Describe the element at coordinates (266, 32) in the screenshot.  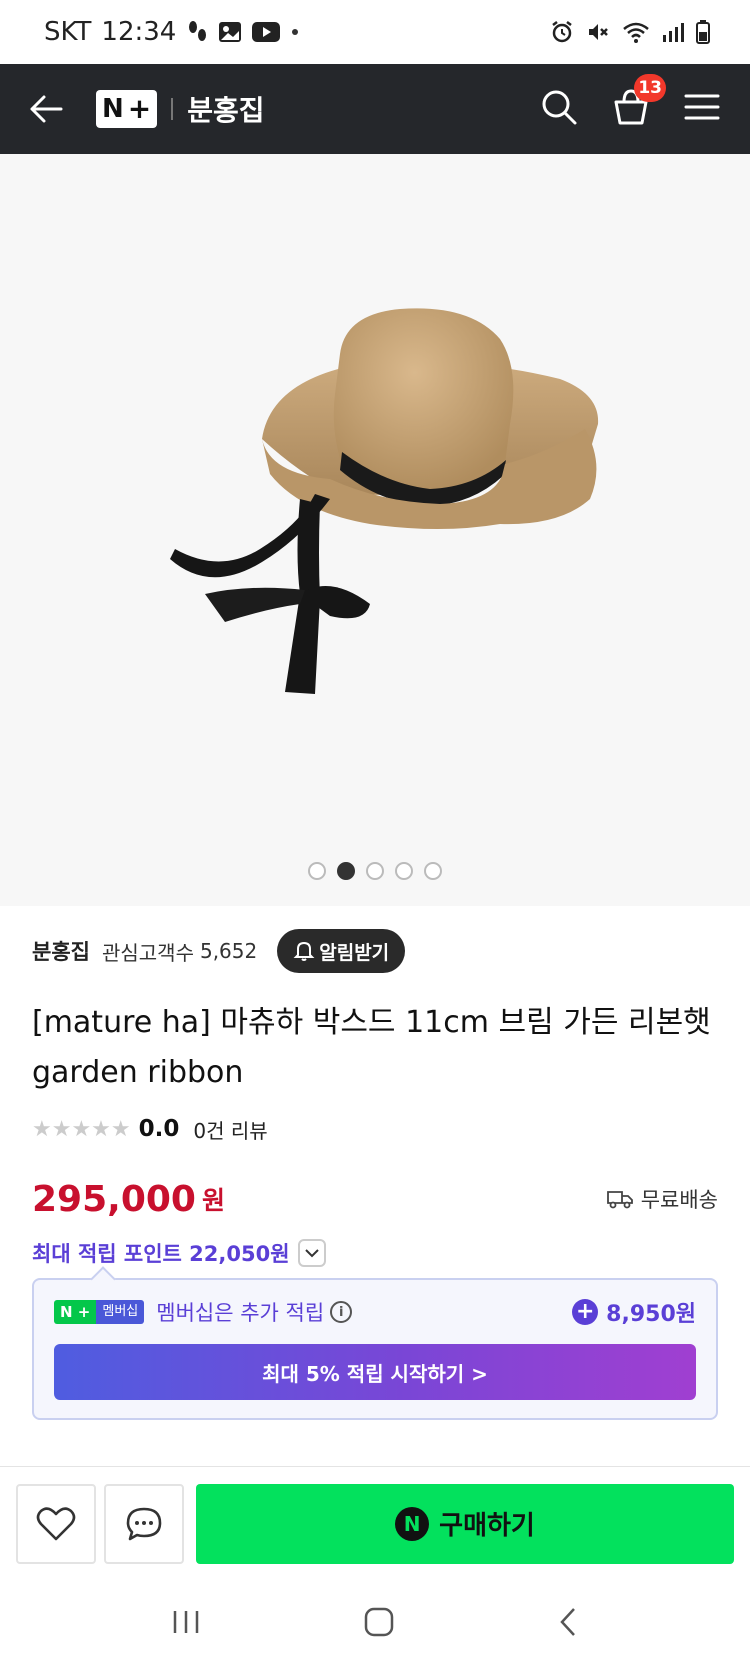
I see `youtube-icon` at that location.